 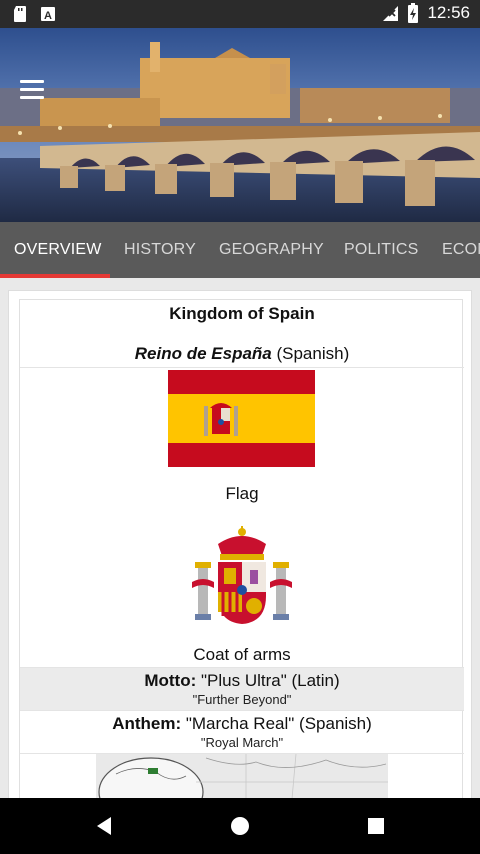 What do you see at coordinates (58, 250) in the screenshot?
I see `tab-overview: OVERVIEW` at bounding box center [58, 250].